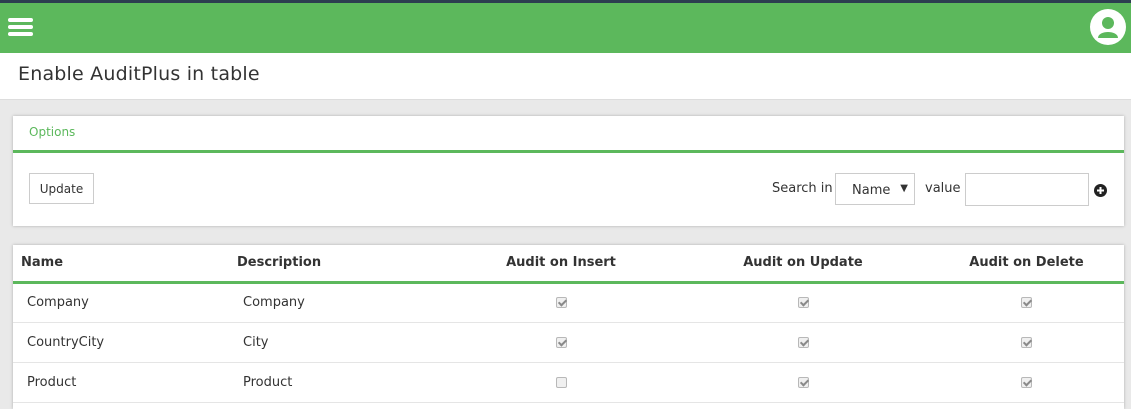 This screenshot has height=409, width=1131. I want to click on table-row: Product Product, so click(568, 382).